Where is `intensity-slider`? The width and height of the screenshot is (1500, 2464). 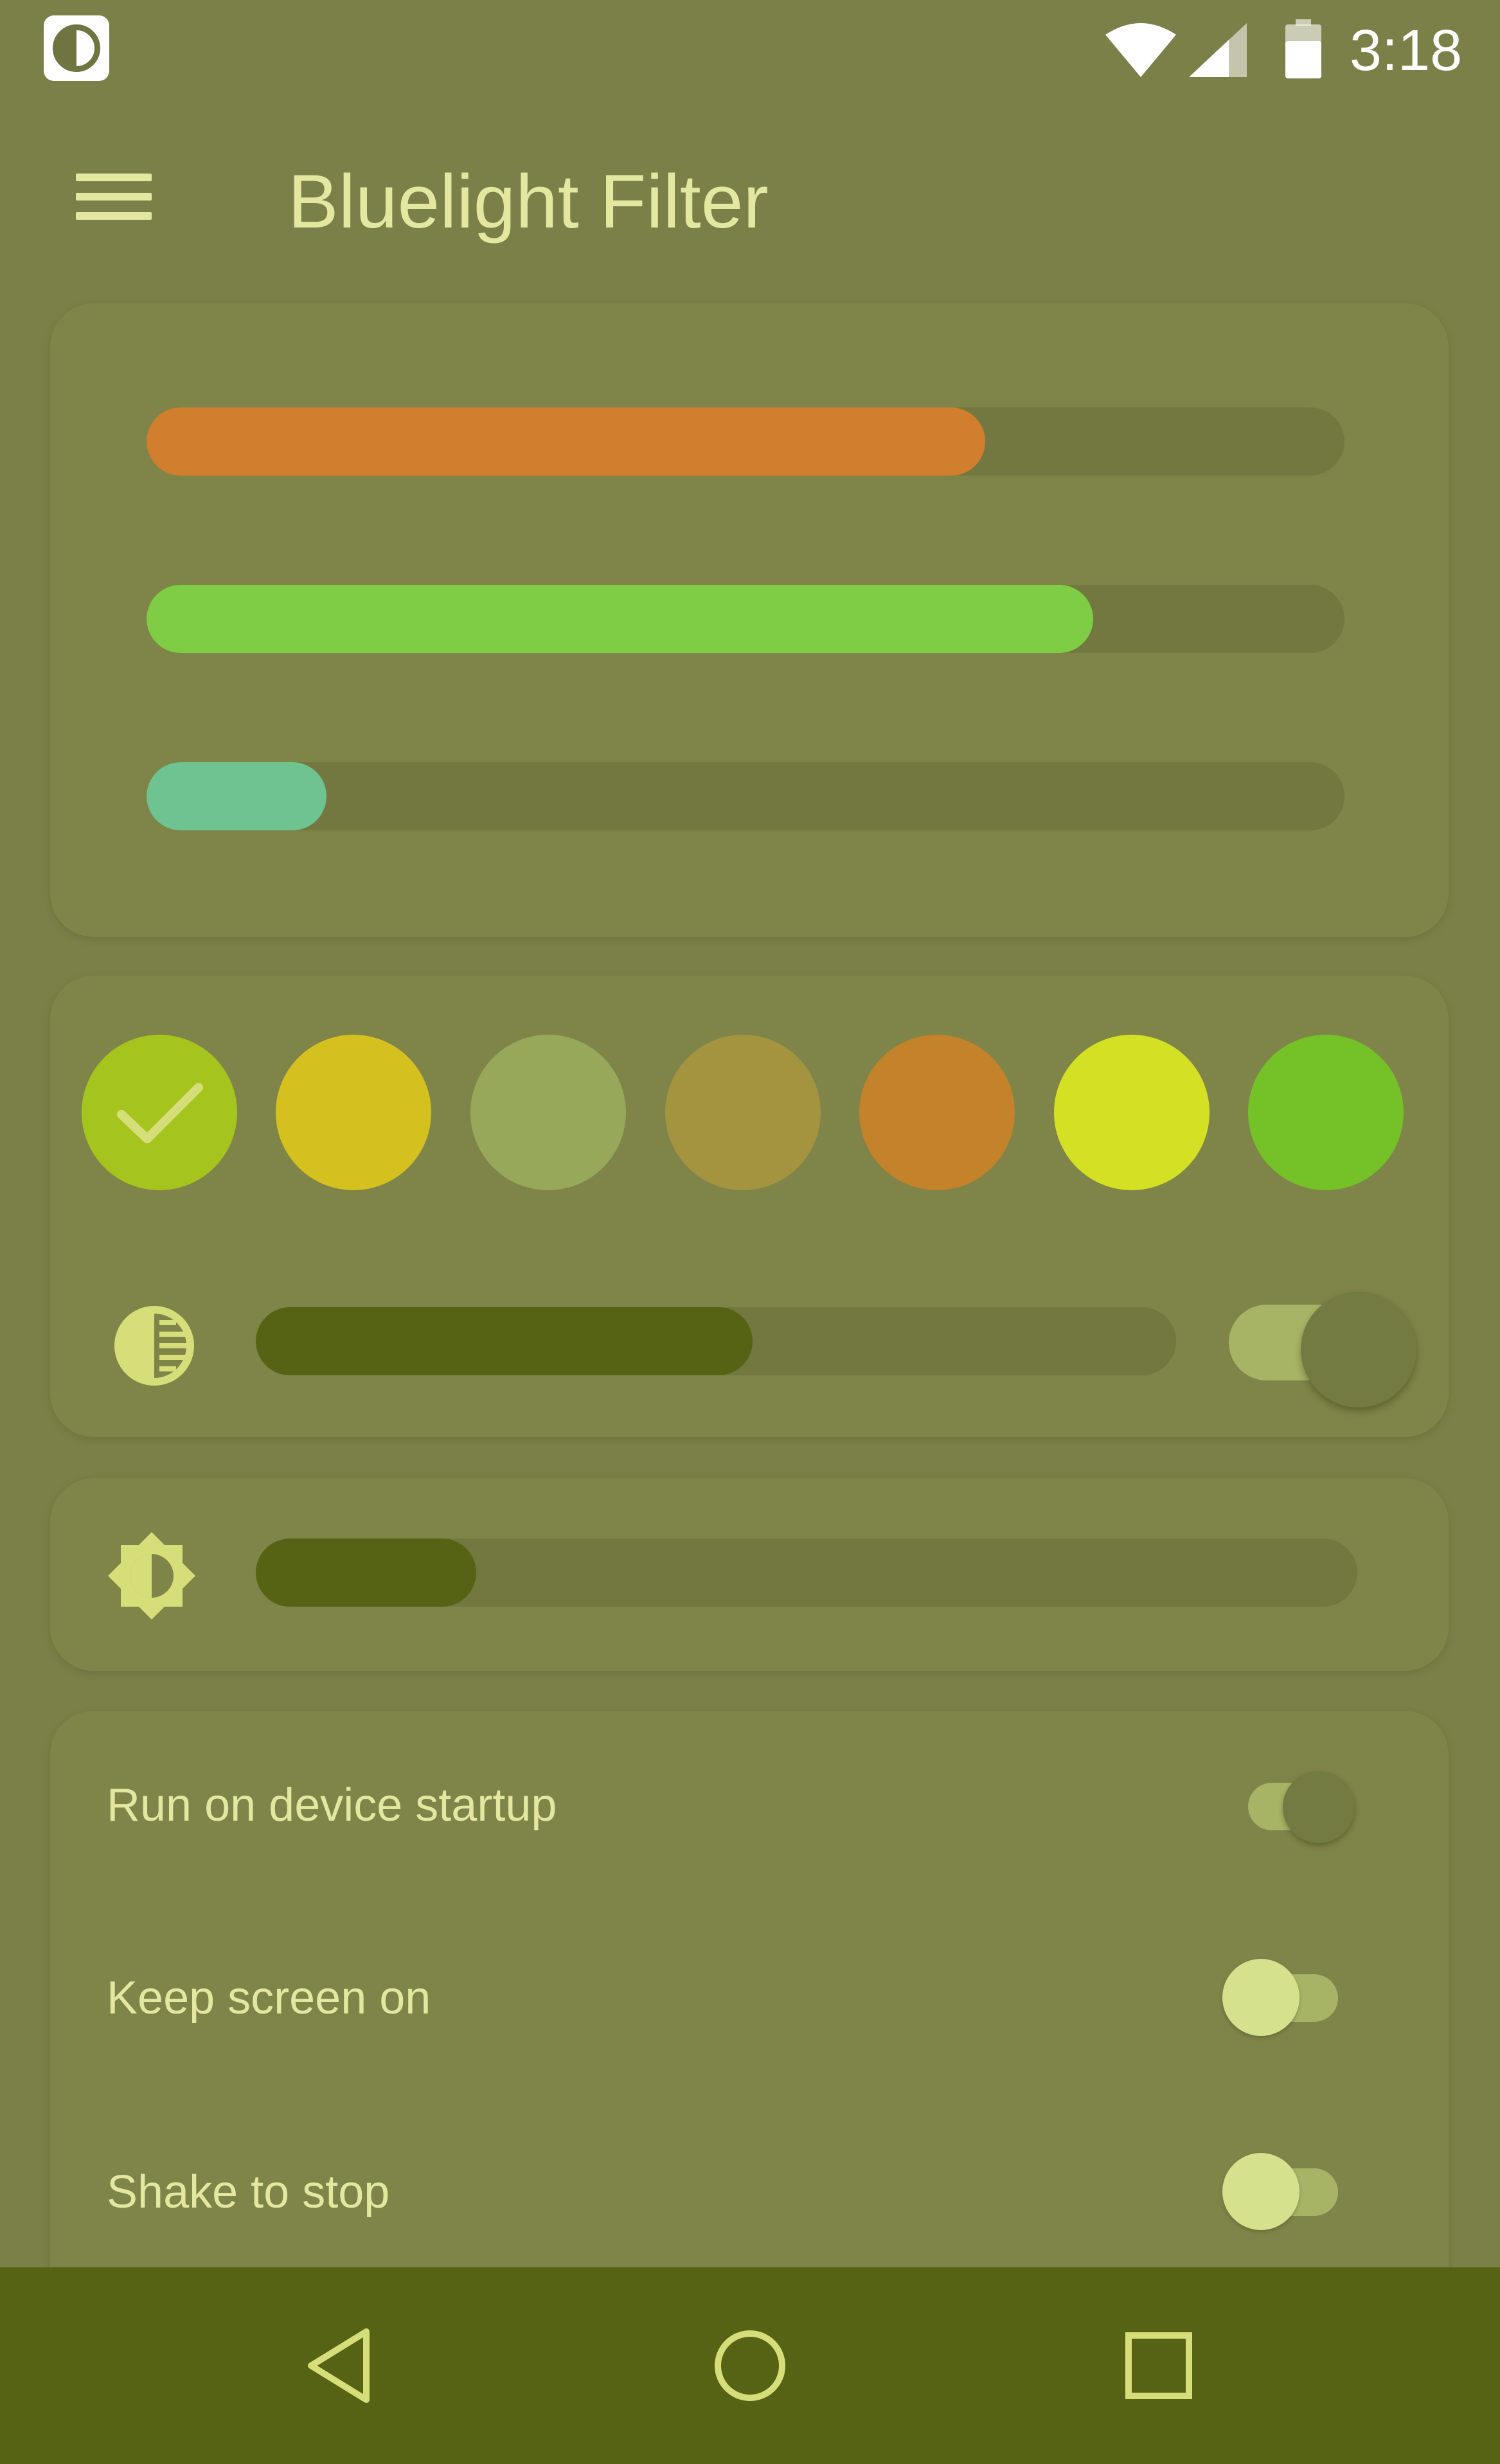
intensity-slider is located at coordinates (716, 1341).